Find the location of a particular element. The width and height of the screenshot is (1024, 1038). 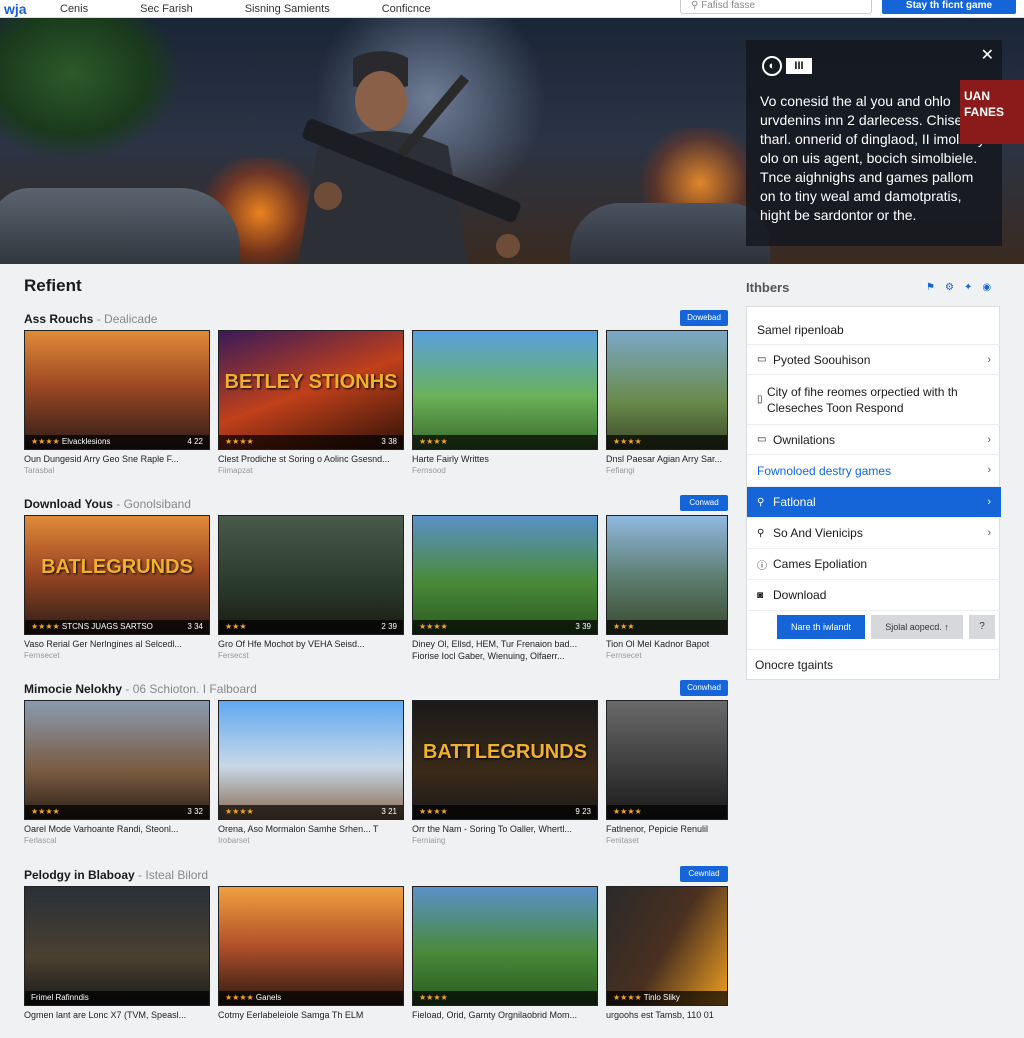

sidebar-item: ▭ Ownilations › is located at coordinates (874, 440).